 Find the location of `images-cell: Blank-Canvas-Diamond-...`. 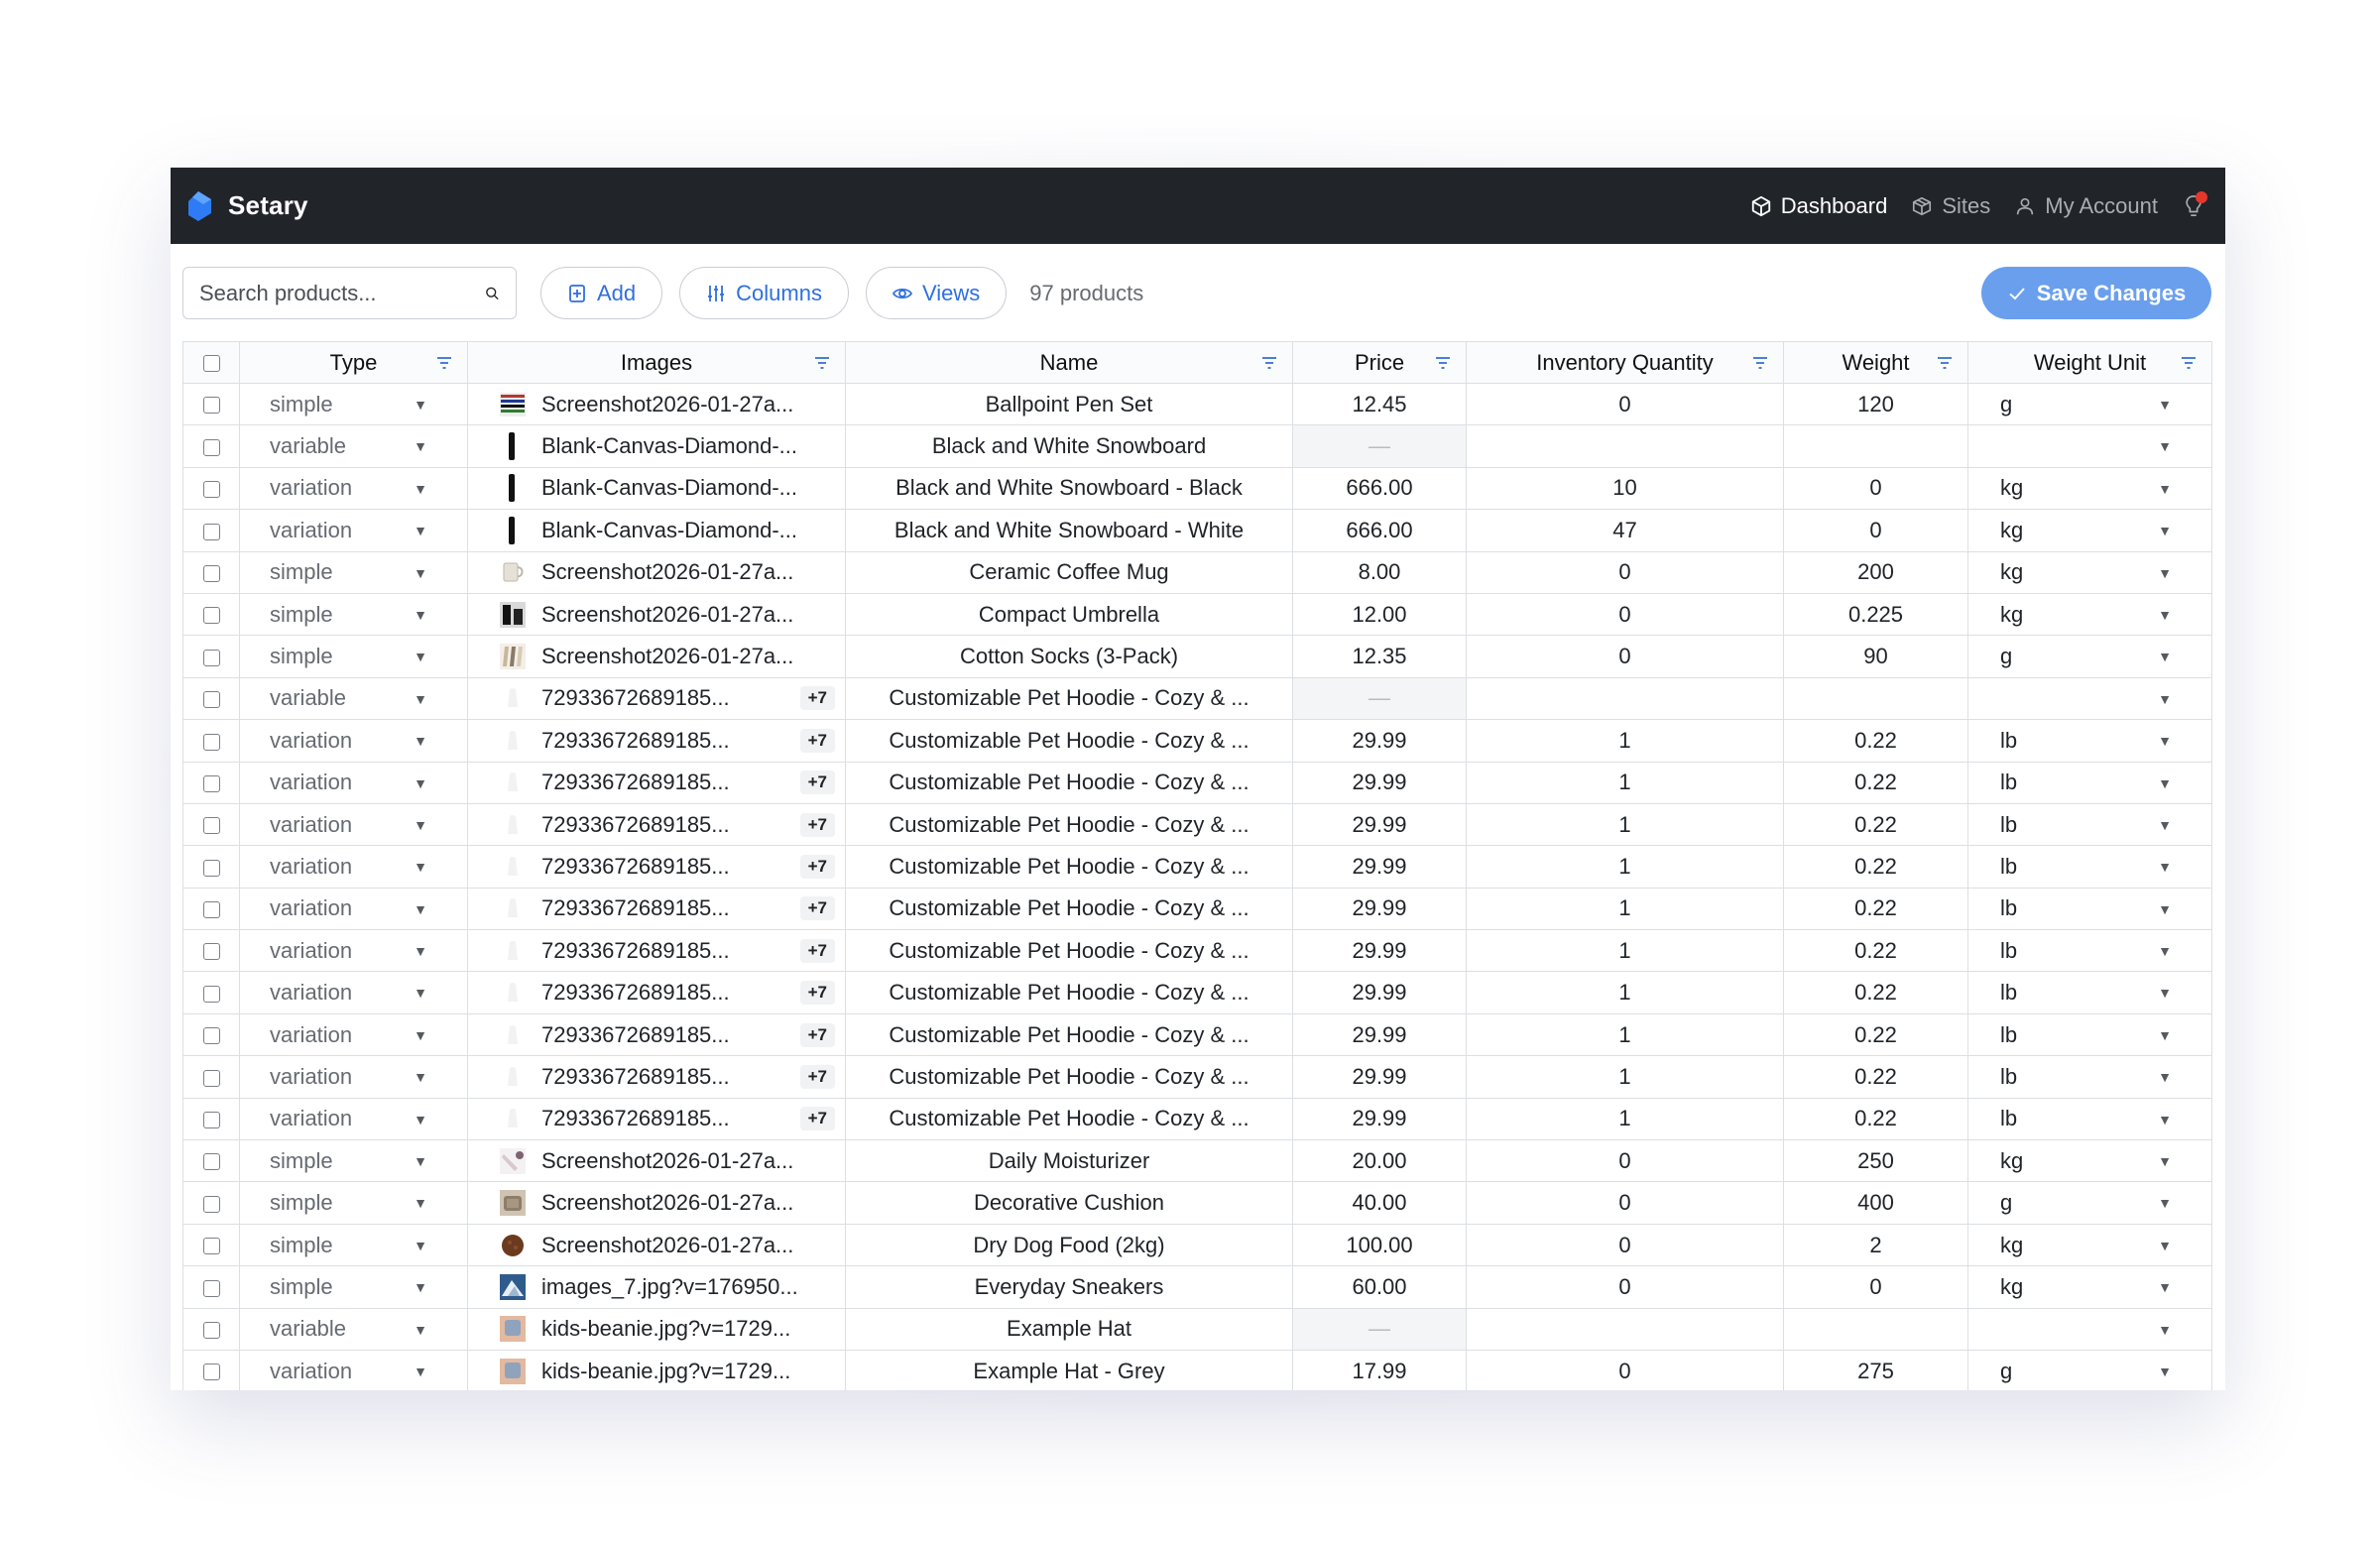

images-cell: Blank-Canvas-Diamond-... is located at coordinates (656, 530).